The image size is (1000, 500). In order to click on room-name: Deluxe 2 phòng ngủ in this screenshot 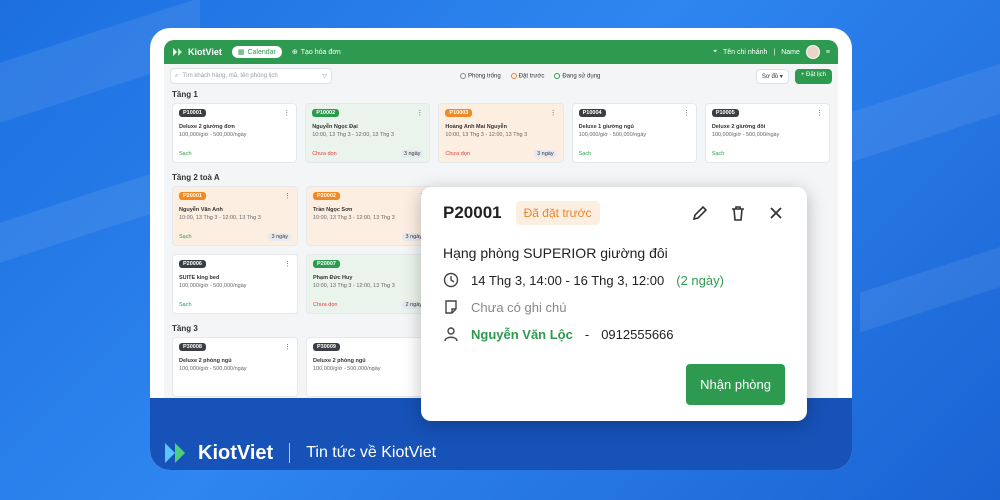, I will do `click(339, 361)`.